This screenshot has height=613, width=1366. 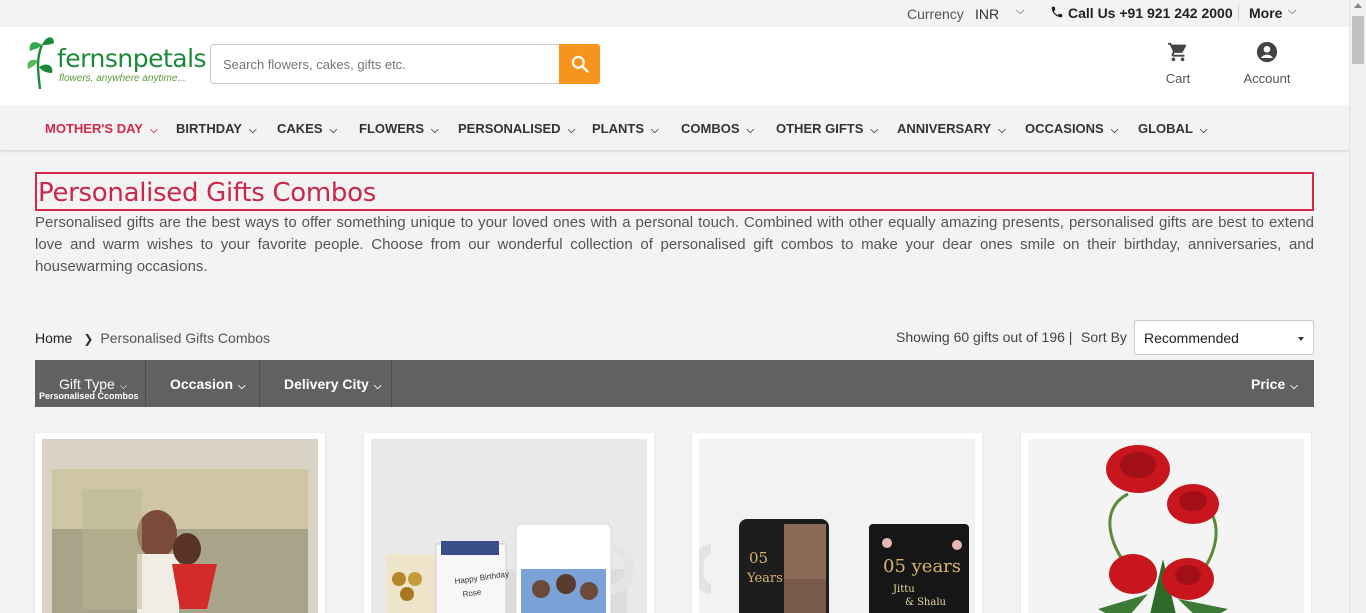 I want to click on breadcrumb: Home ❯ Personalised Gifts Combos, so click(x=152, y=338).